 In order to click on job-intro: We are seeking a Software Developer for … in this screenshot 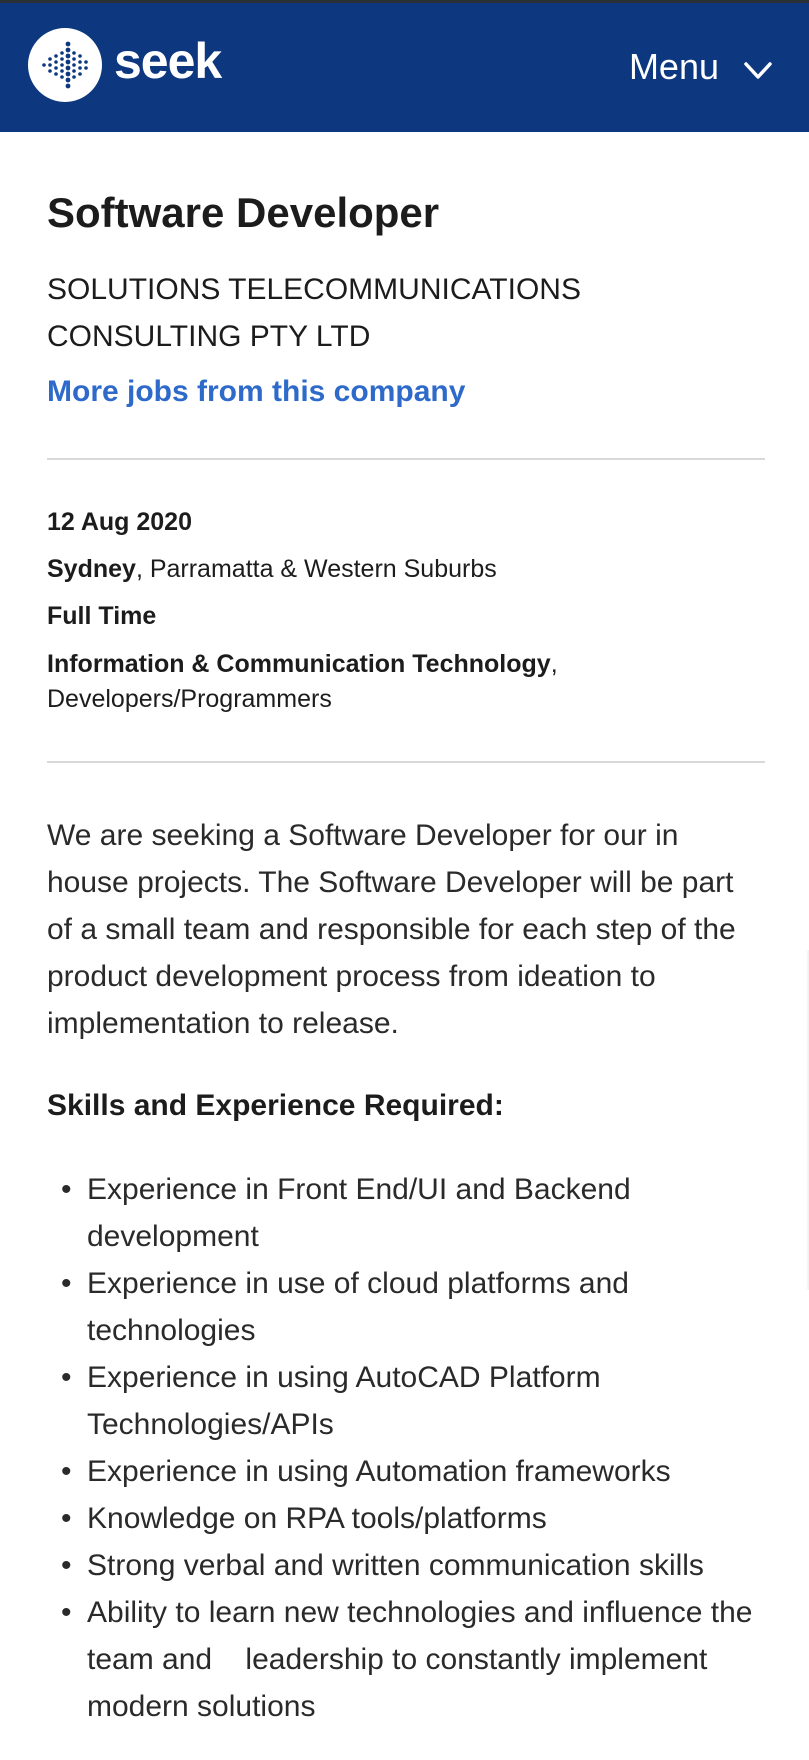, I will do `click(391, 929)`.